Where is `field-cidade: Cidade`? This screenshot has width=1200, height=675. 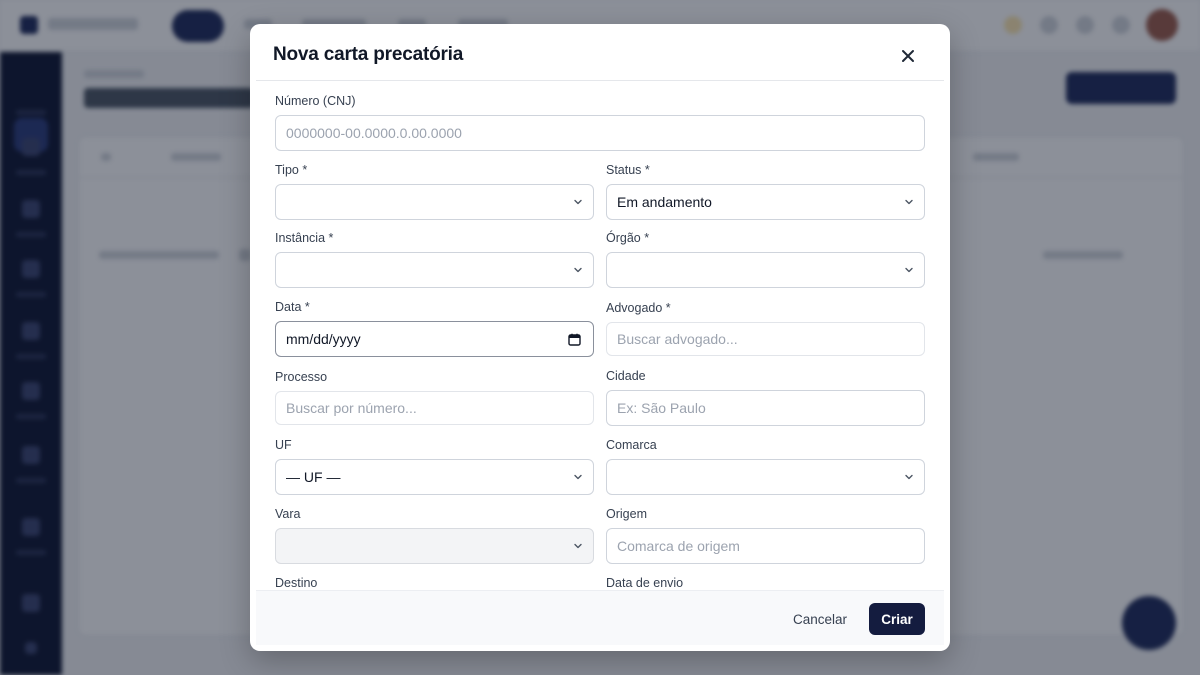 field-cidade: Cidade is located at coordinates (765, 397).